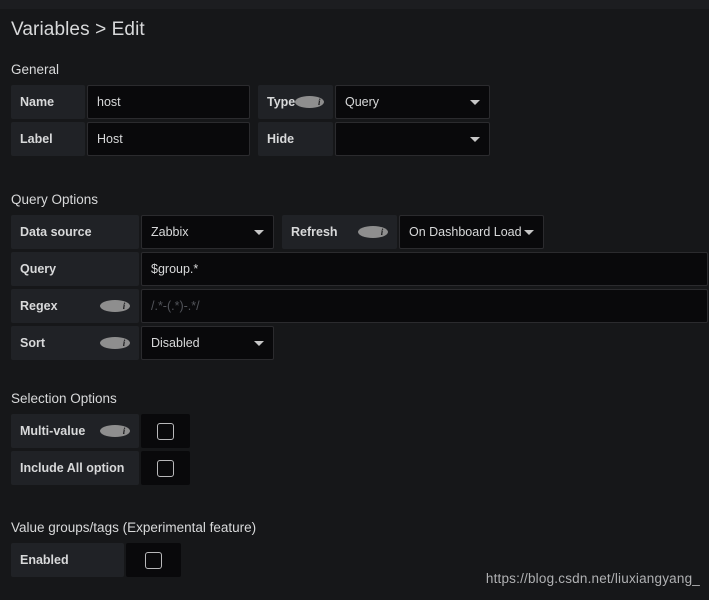 This screenshot has width=709, height=600. What do you see at coordinates (175, 343) in the screenshot?
I see `sort-value: Disabled` at bounding box center [175, 343].